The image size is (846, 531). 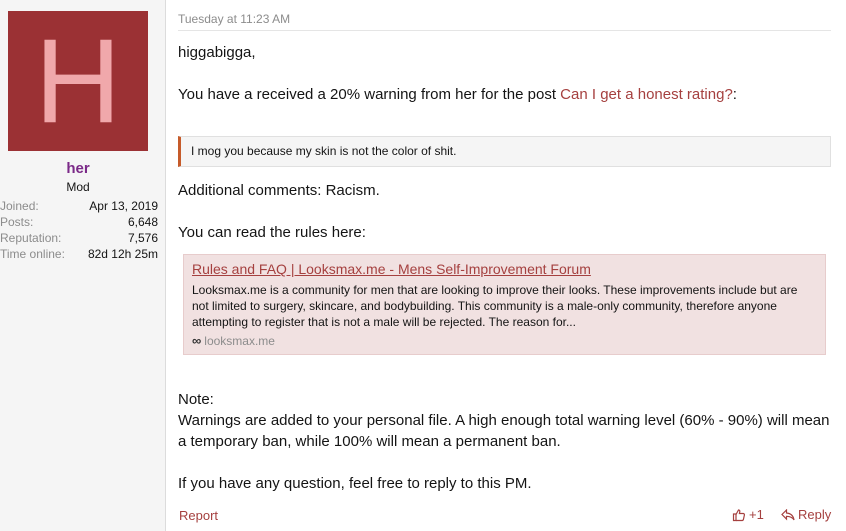 I want to click on link-preview-site: ∞ looksmax.me, so click(x=504, y=340).